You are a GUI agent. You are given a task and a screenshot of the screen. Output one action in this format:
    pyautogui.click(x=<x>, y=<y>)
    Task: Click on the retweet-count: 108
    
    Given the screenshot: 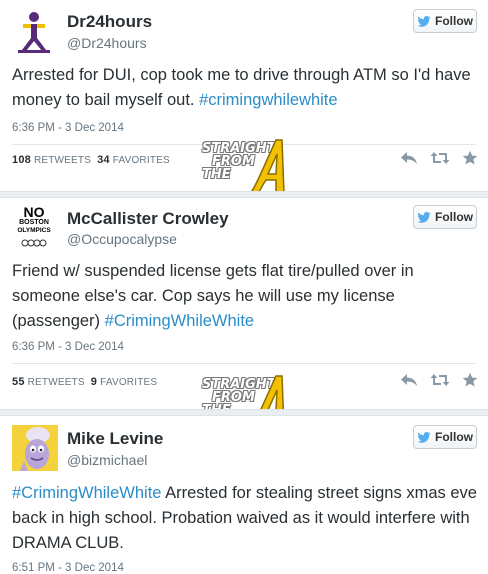 What is the action you would take?
    pyautogui.click(x=21, y=160)
    